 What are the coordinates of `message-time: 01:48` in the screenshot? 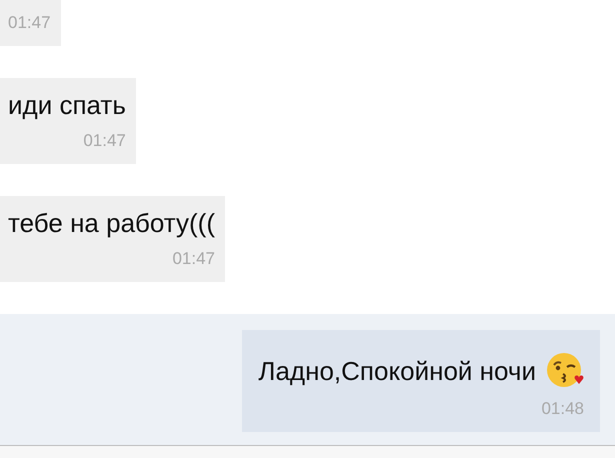 It's located at (562, 409).